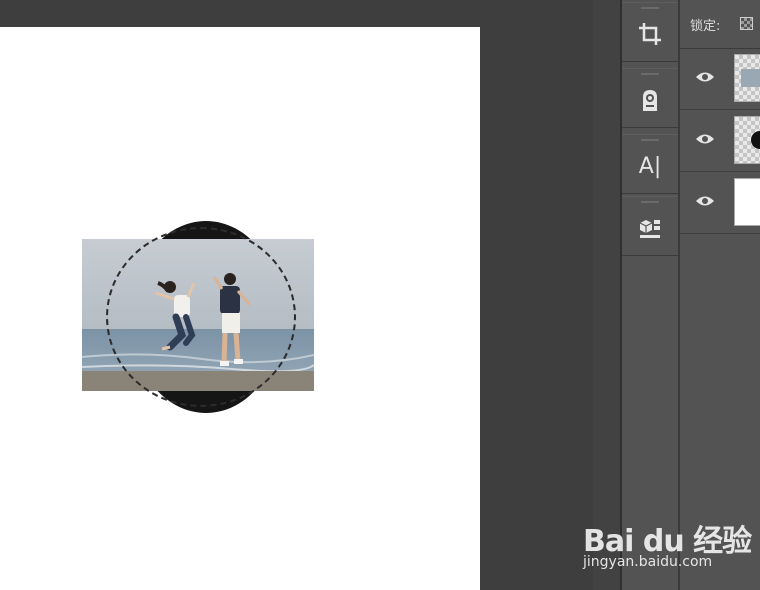  Describe the element at coordinates (705, 26) in the screenshot. I see `lock-label: 锁定:` at that location.